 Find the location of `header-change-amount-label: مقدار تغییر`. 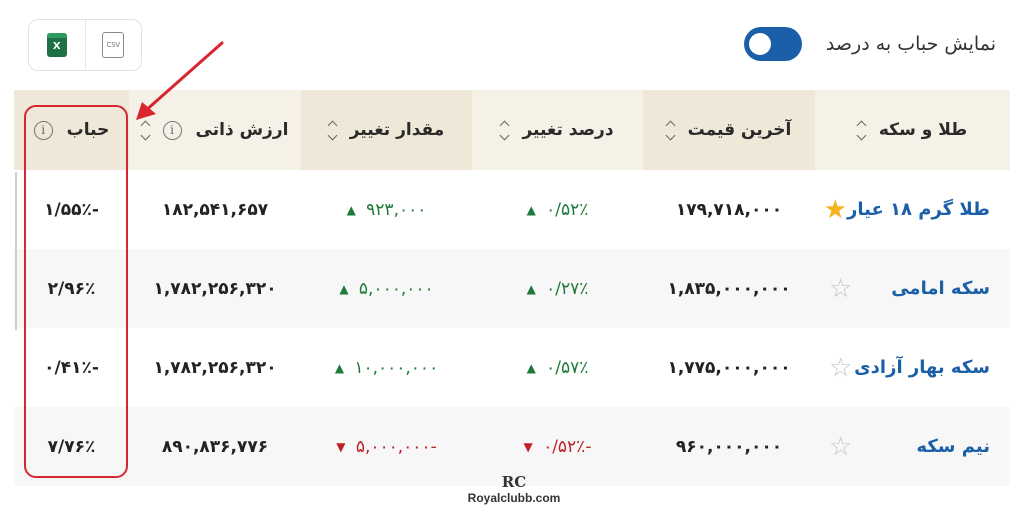

header-change-amount-label: مقدار تغییر is located at coordinates (397, 130).